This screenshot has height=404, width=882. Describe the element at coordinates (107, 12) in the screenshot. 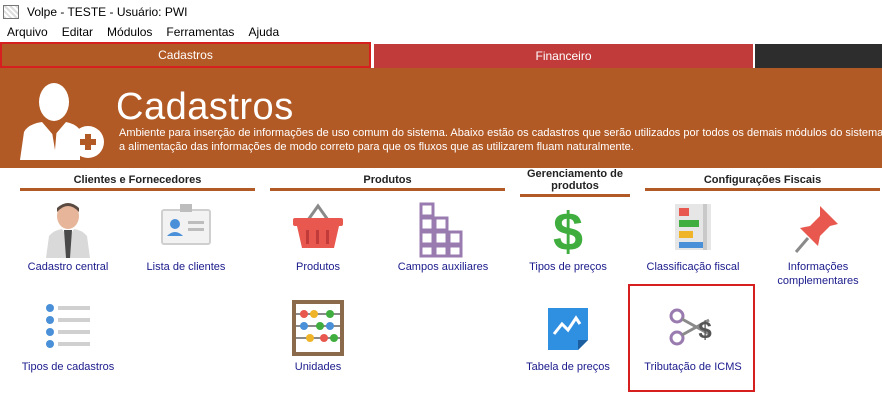

I see `window-title: Volpe - TESTE - Usuário: PWI` at that location.